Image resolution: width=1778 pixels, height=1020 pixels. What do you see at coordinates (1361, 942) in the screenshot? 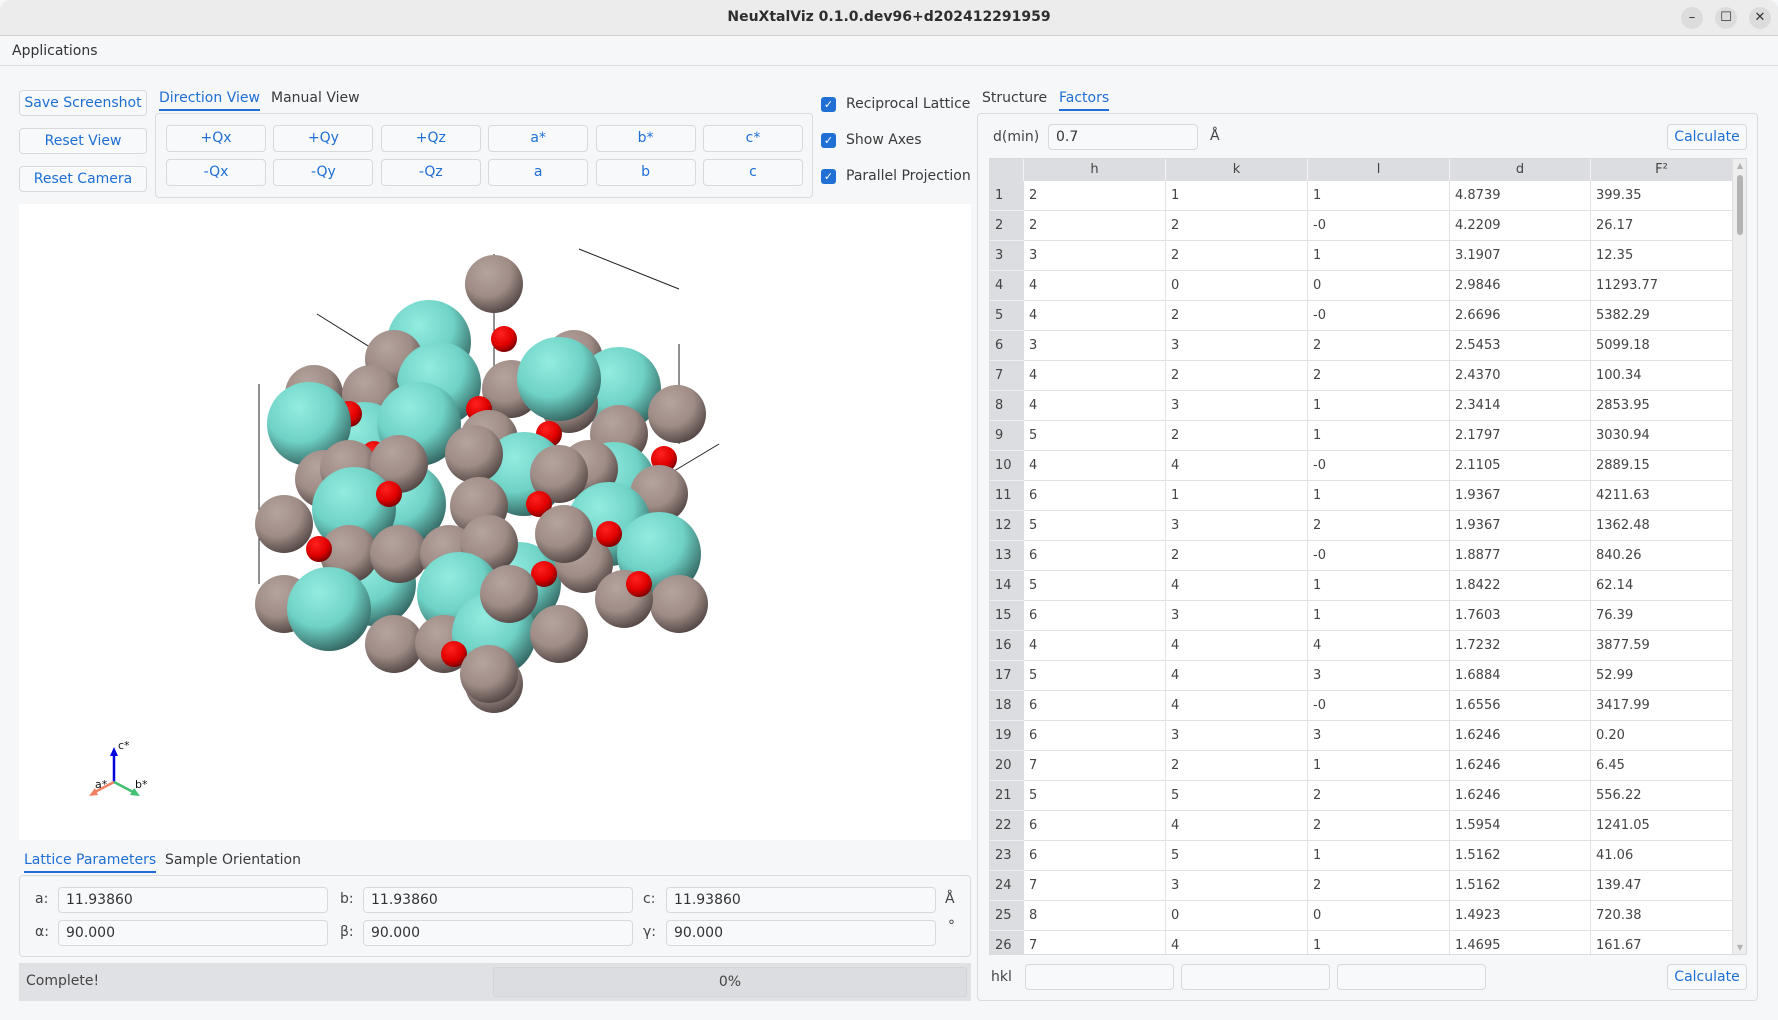
I see `table-row: 26 7 4 1 1.4695 161.67` at bounding box center [1361, 942].